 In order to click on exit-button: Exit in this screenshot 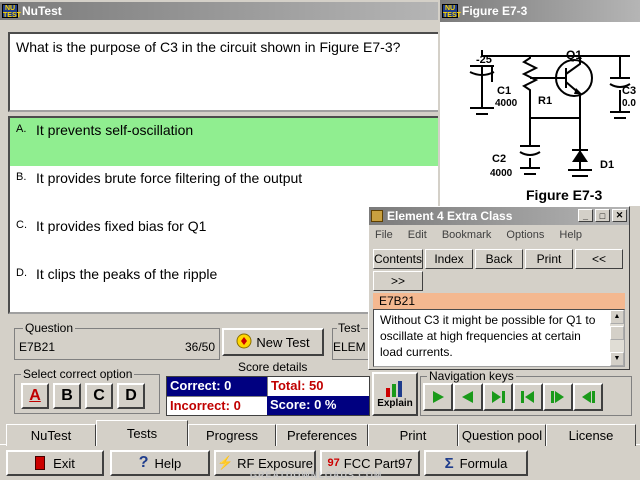, I will do `click(55, 463)`.